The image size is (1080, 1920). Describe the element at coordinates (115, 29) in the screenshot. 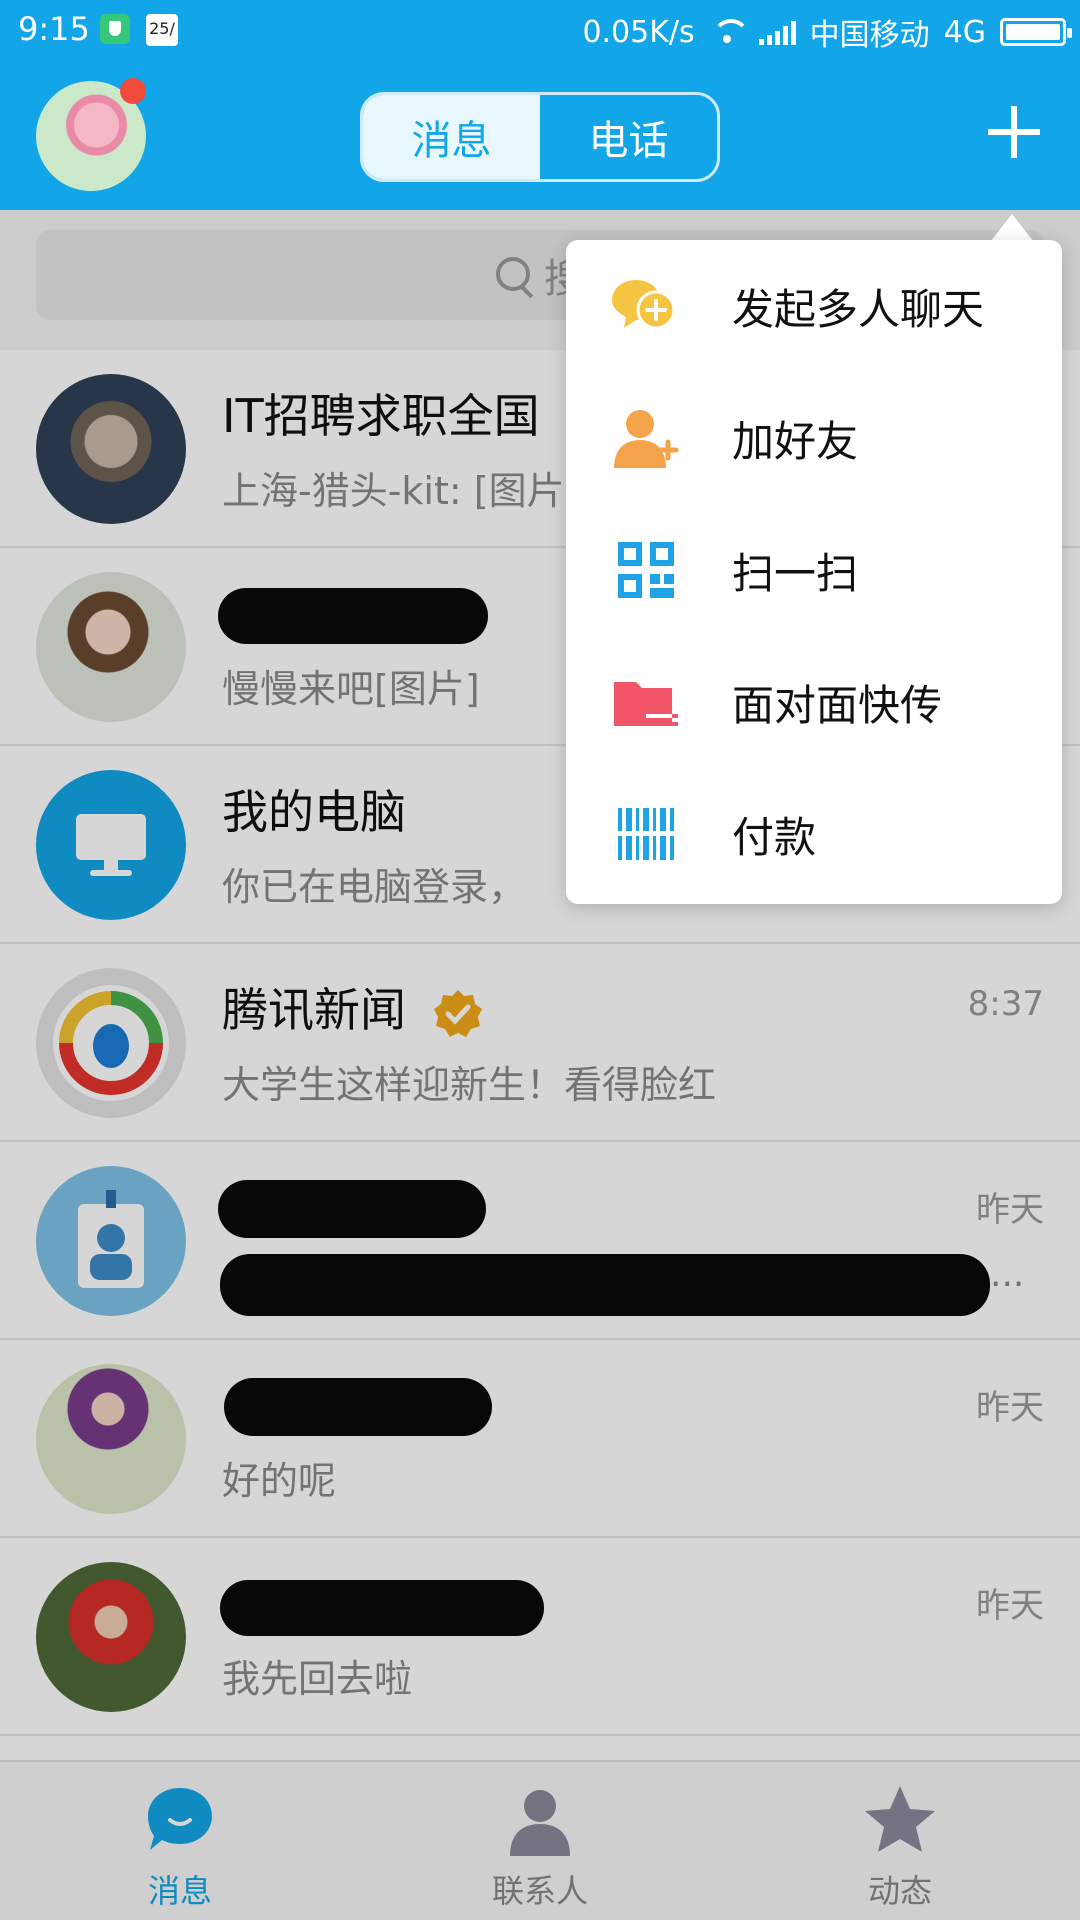

I see `security-shield-icon` at that location.